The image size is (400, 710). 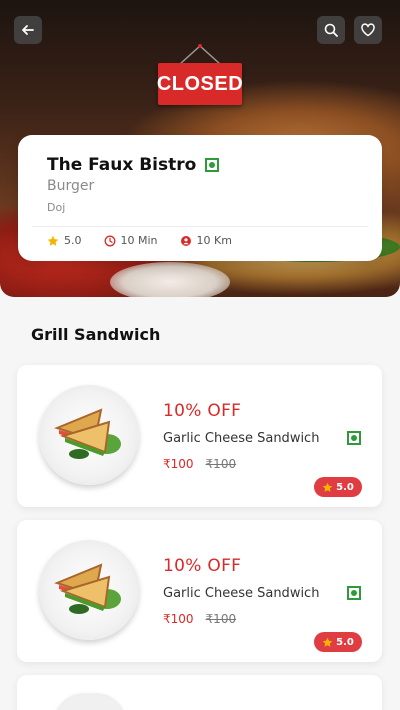 What do you see at coordinates (122, 165) in the screenshot?
I see `restaurant-name: The Faux Bistro` at bounding box center [122, 165].